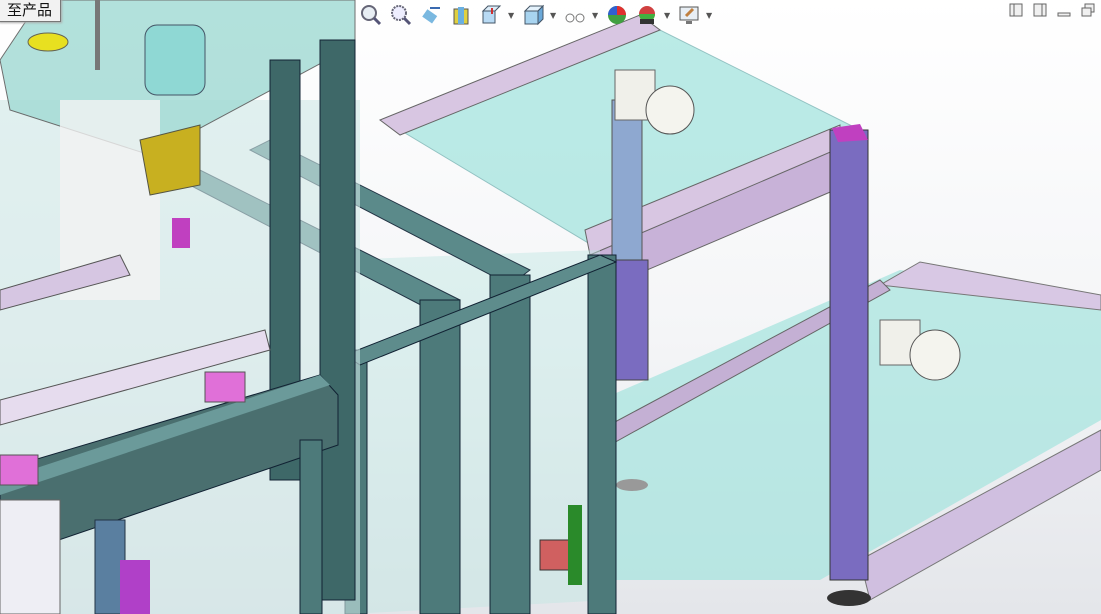  I want to click on zoom-area-icon, so click(401, 15).